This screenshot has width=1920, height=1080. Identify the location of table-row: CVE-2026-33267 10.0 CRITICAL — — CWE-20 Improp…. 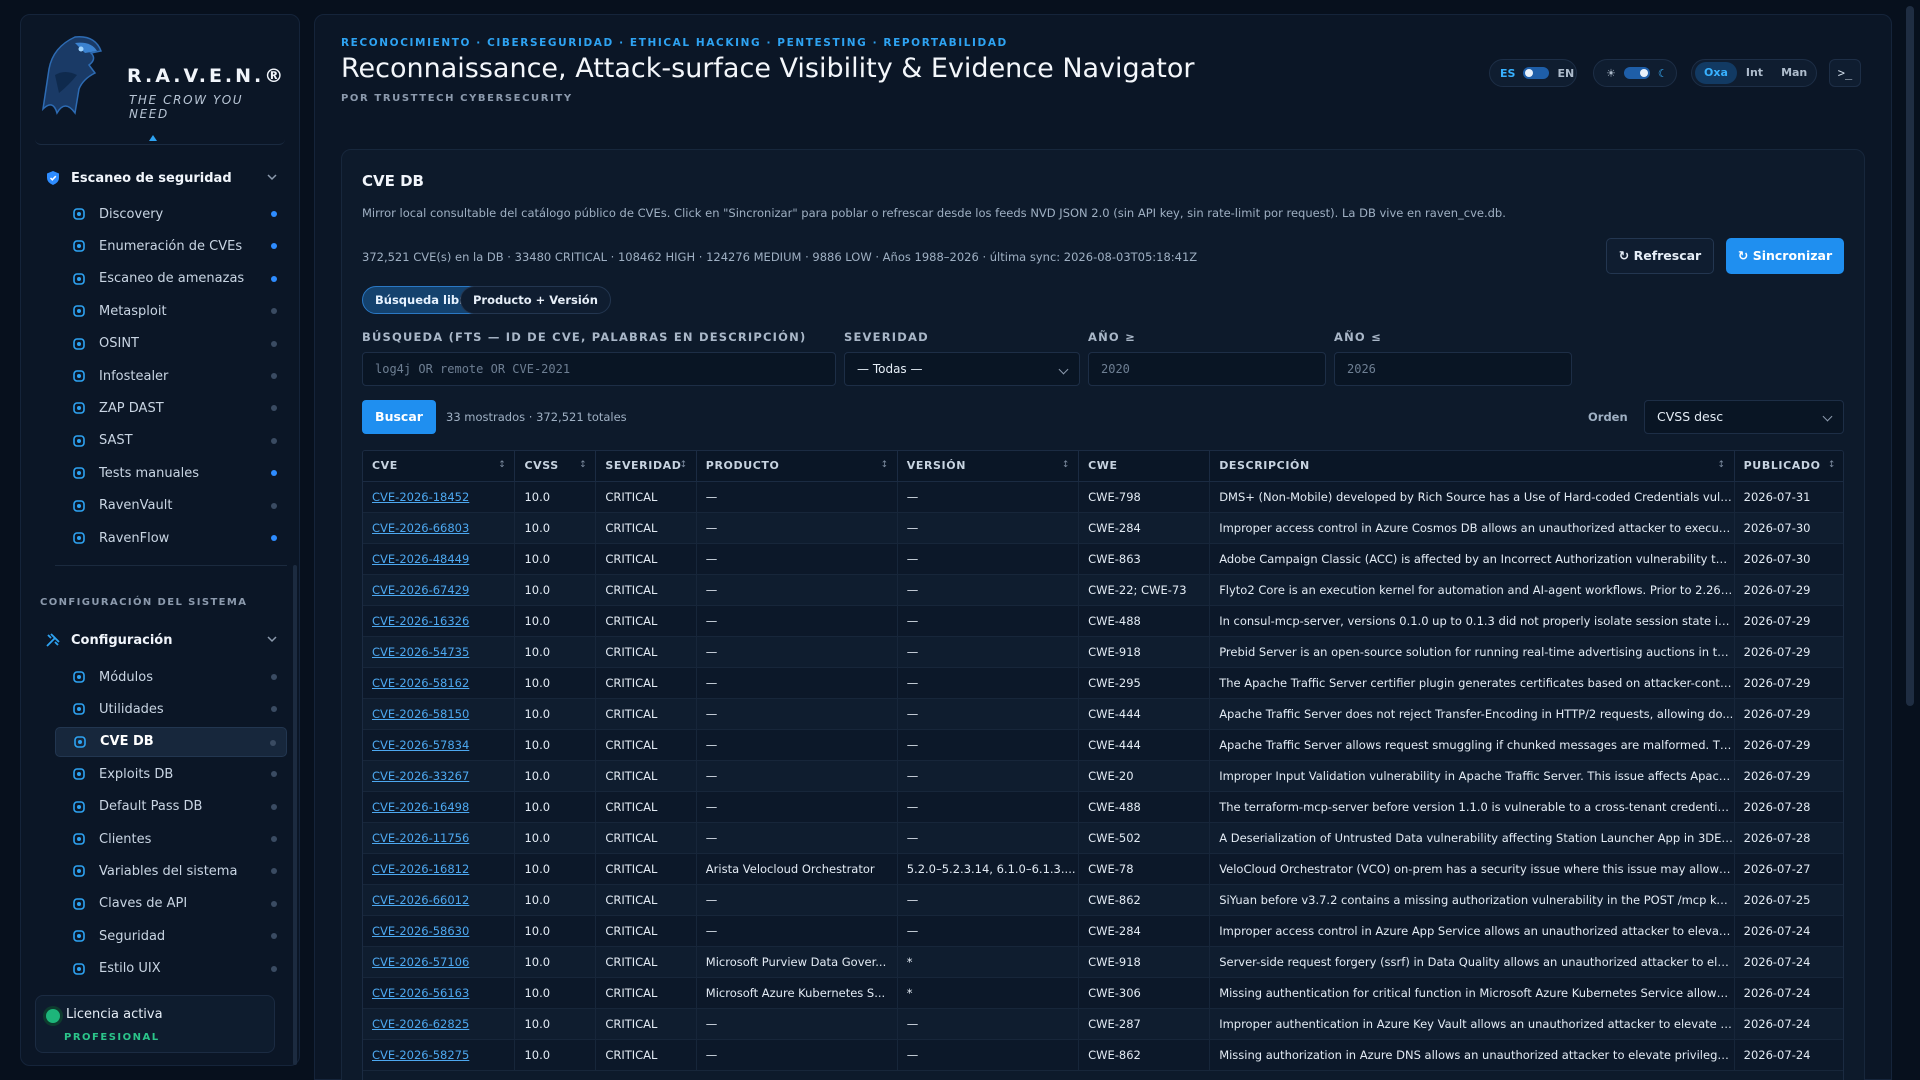
(1103, 776).